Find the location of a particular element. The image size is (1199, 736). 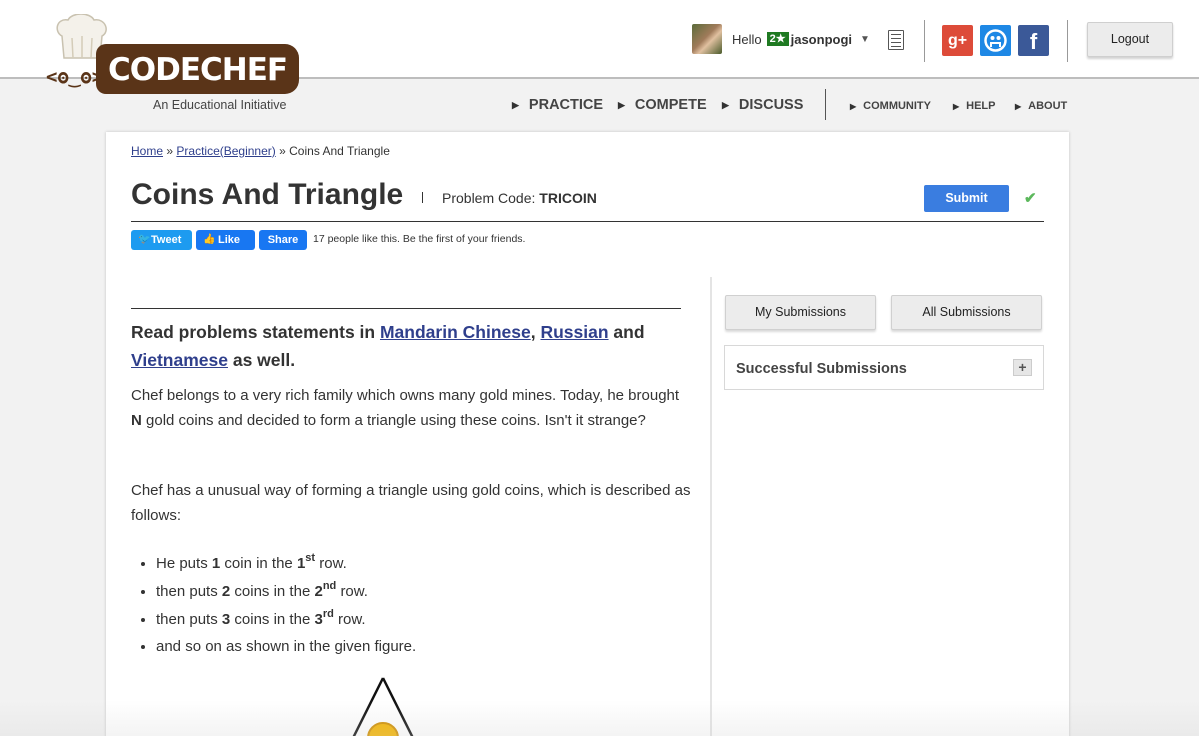

avatar is located at coordinates (707, 39).